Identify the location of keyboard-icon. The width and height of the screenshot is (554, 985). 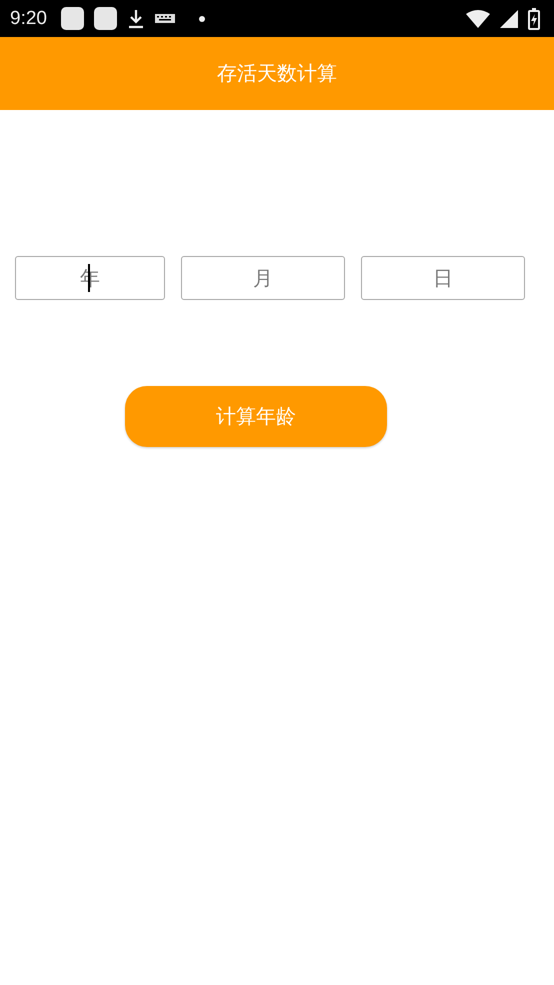
(164, 18).